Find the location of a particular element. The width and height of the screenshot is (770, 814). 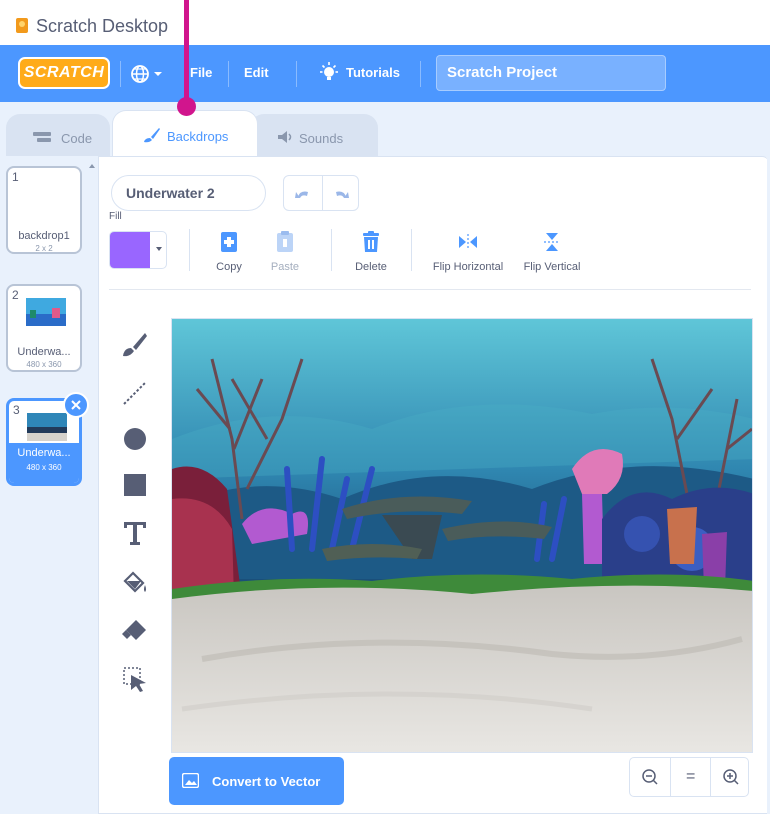

zoom-in-button is located at coordinates (730, 777).